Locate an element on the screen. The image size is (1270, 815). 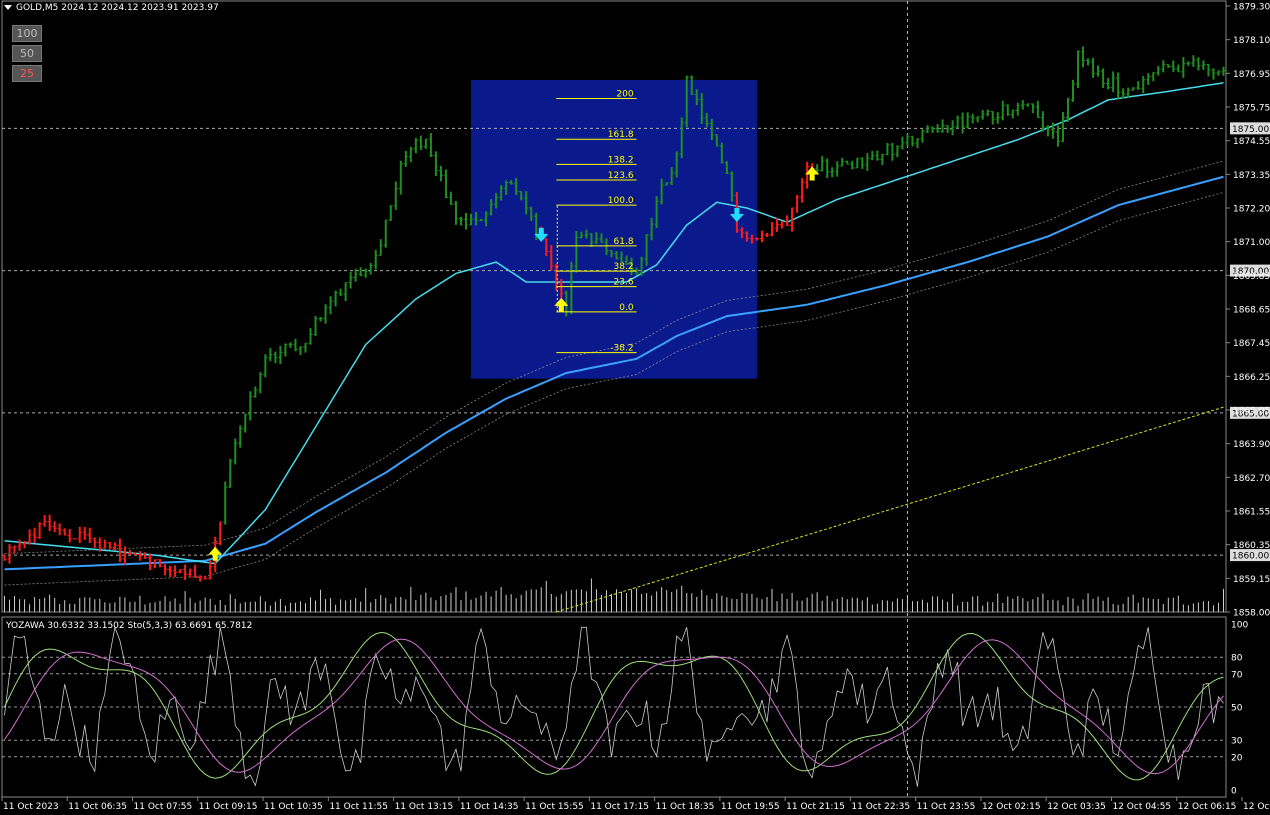
time-tick-label: 11 Oct 06:35 is located at coordinates (97, 807).